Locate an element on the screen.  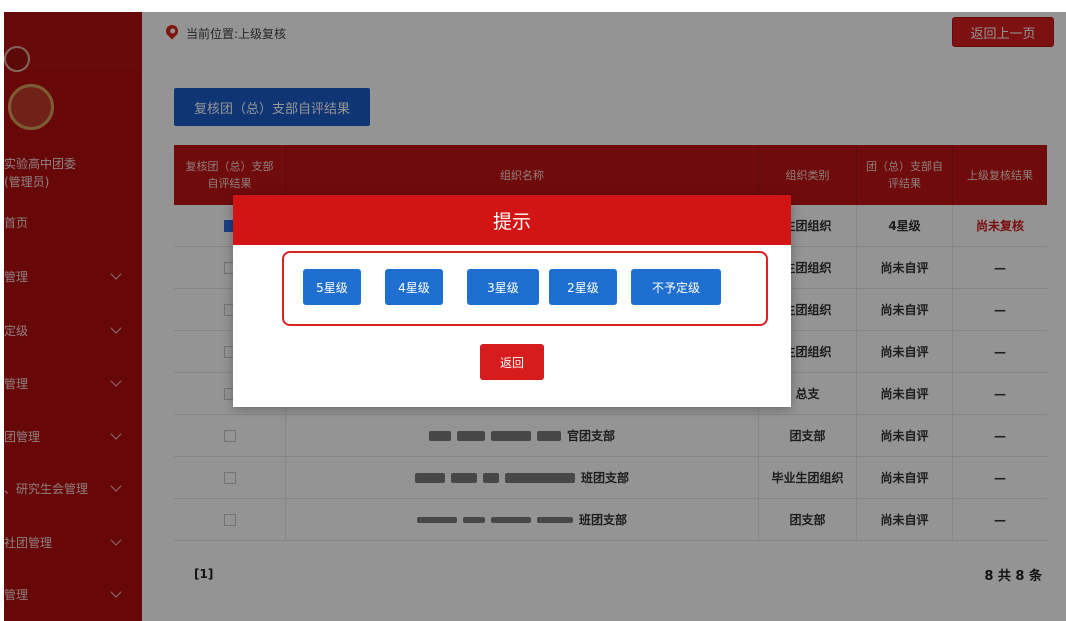
dialog-title: 提示 is located at coordinates (512, 220).